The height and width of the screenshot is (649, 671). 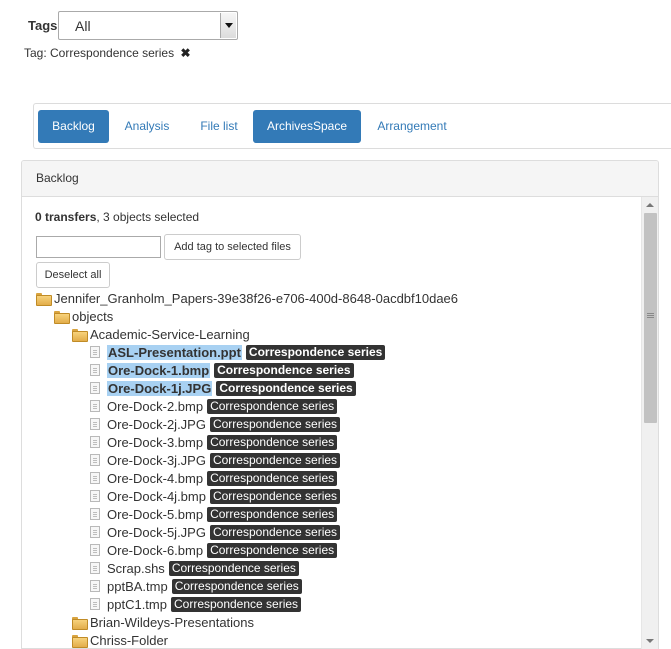 I want to click on file-name: Ore-Dock-4j.bmp, so click(x=156, y=496).